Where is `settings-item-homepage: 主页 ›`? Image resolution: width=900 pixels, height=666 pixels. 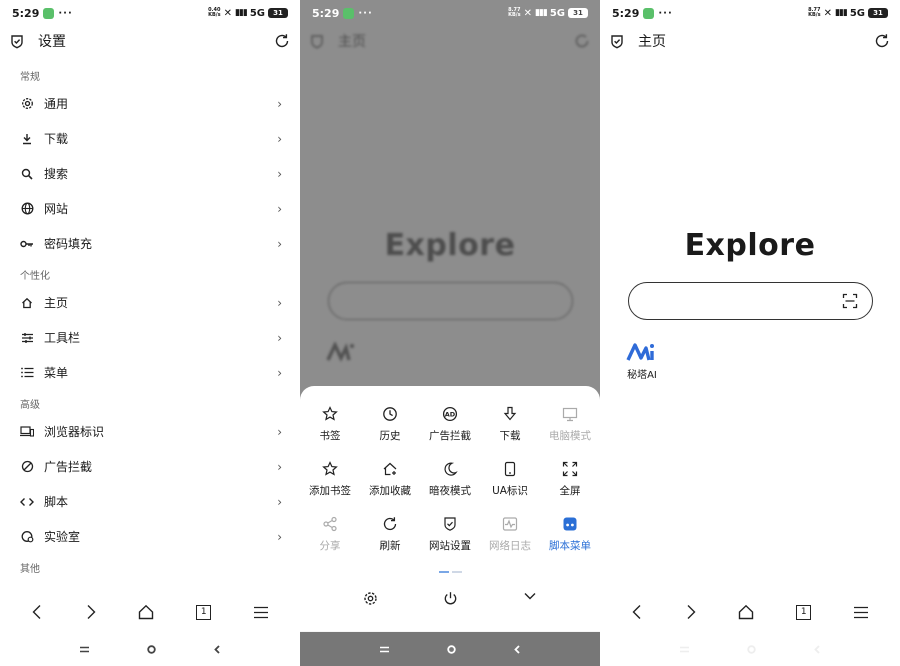
settings-item-homepage: 主页 › is located at coordinates (150, 302).